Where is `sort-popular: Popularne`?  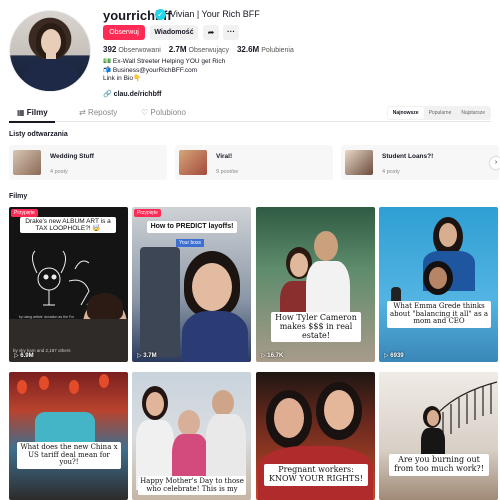
sort-popular: Popularne is located at coordinates (440, 113).